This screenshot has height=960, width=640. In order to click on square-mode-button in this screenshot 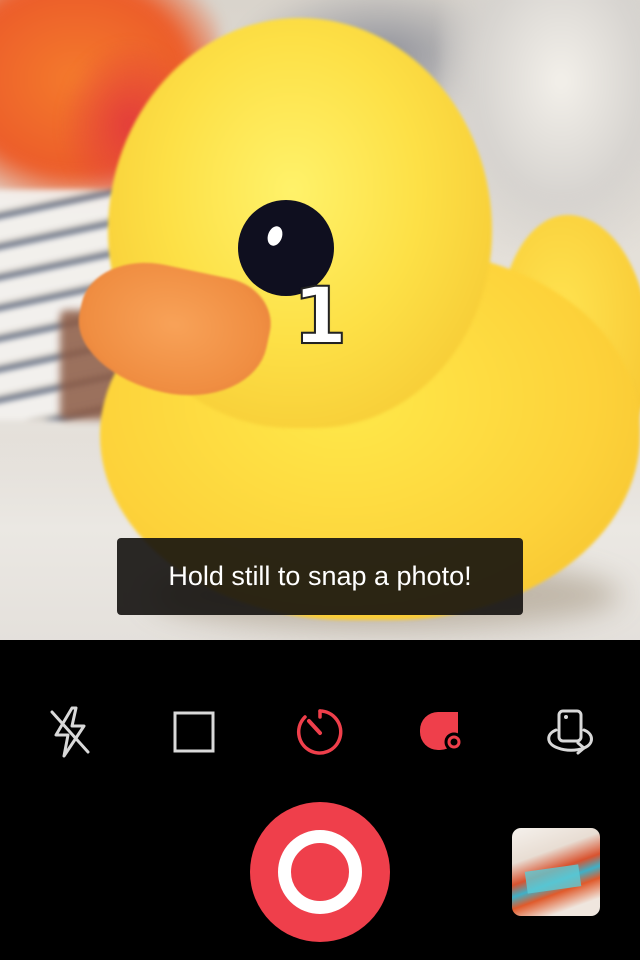, I will do `click(194, 732)`.